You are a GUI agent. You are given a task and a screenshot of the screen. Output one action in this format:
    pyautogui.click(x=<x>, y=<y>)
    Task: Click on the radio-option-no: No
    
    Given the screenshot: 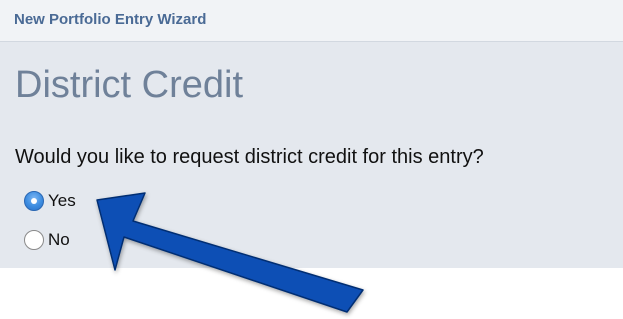 What is the action you would take?
    pyautogui.click(x=47, y=240)
    